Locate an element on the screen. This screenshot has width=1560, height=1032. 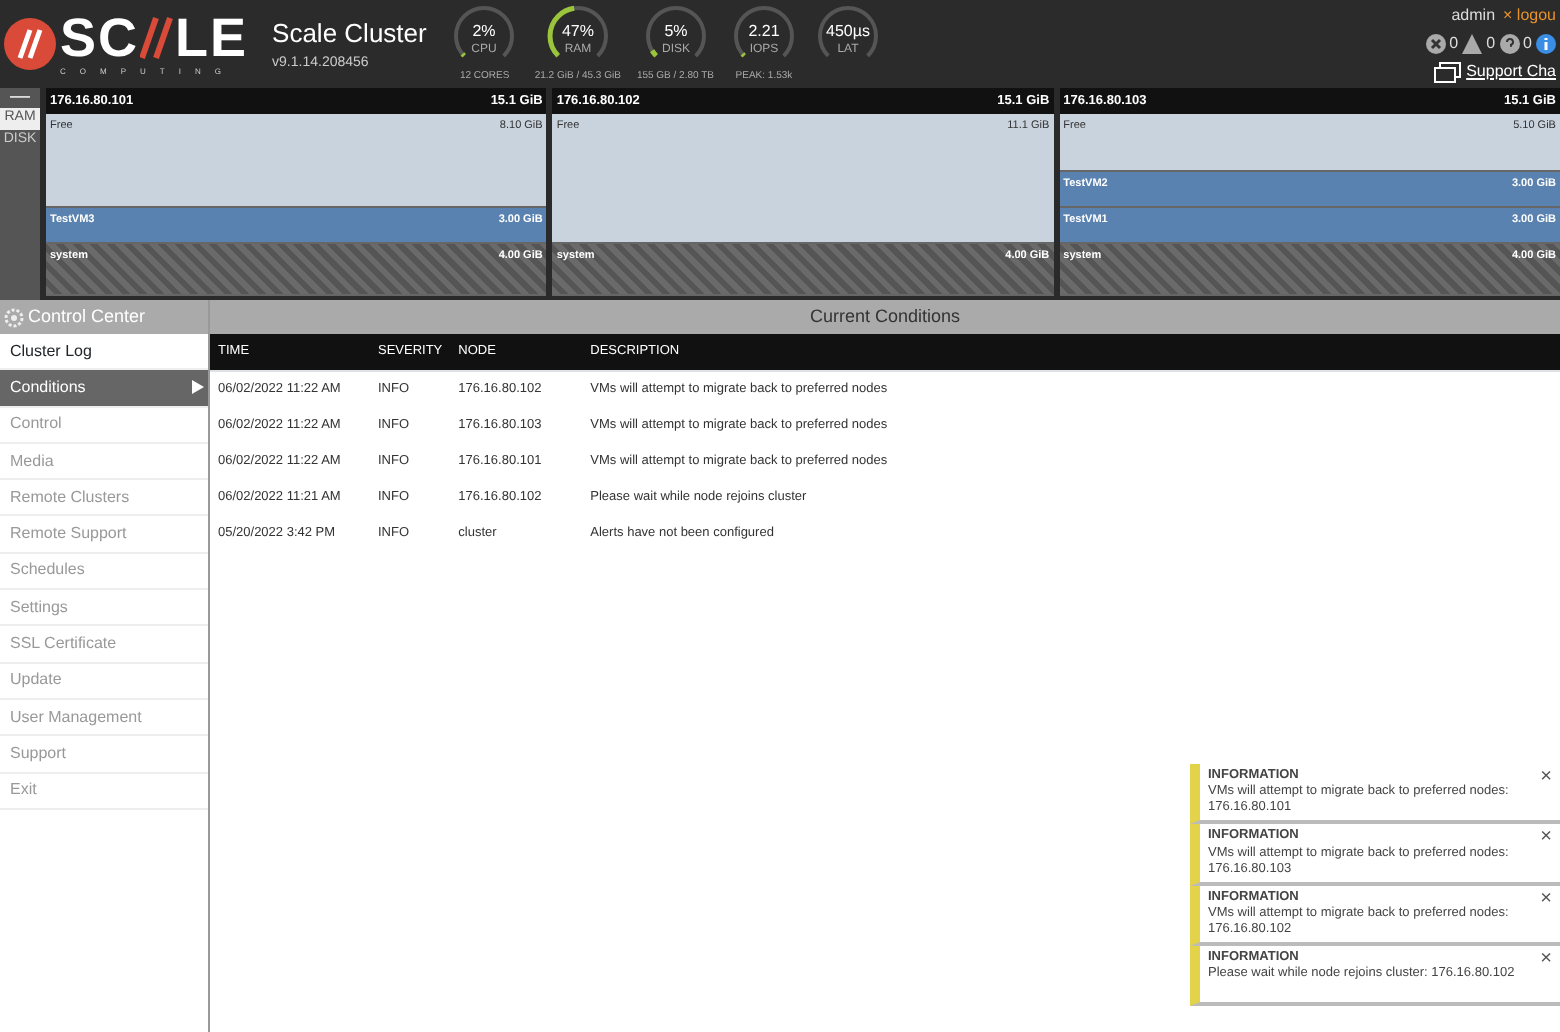
logo-text: SC is located at coordinates (100, 38).